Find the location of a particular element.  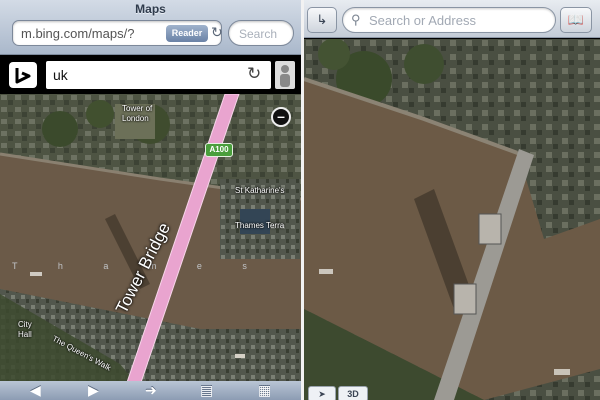

bookmarks-button: 📖 is located at coordinates (576, 20).